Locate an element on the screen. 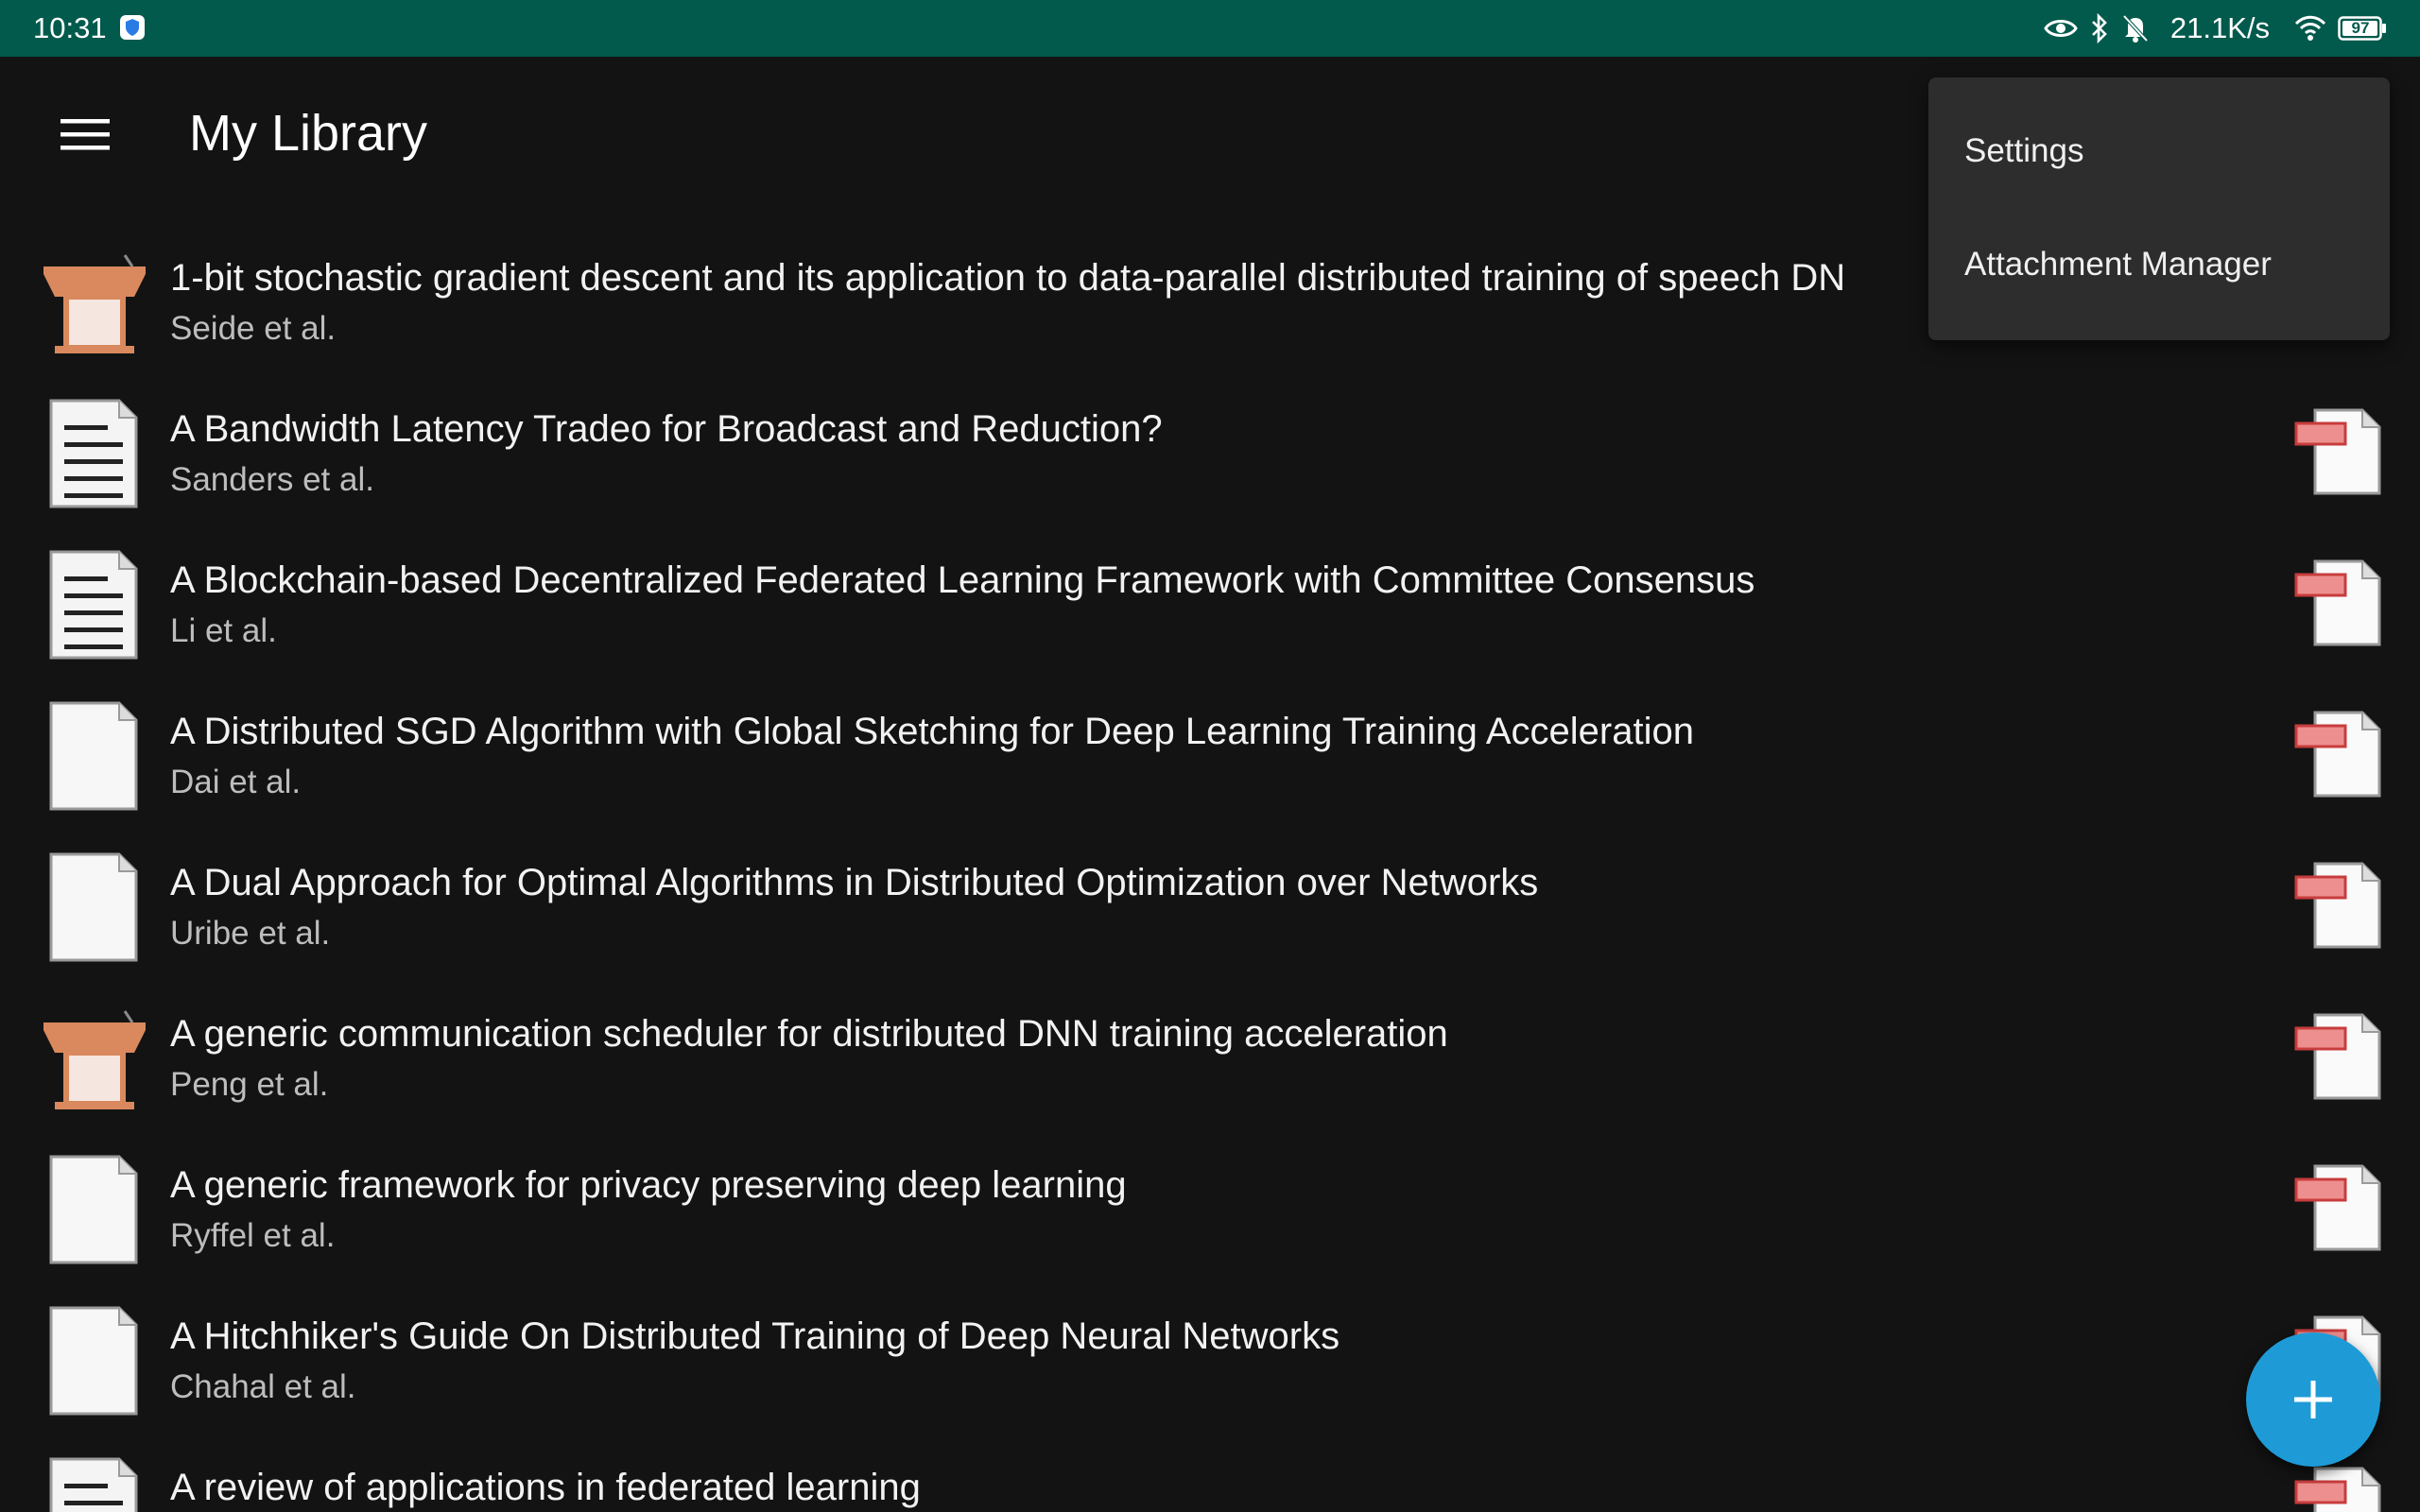  status-icons: 21.1K/s 97 is located at coordinates (2215, 28).